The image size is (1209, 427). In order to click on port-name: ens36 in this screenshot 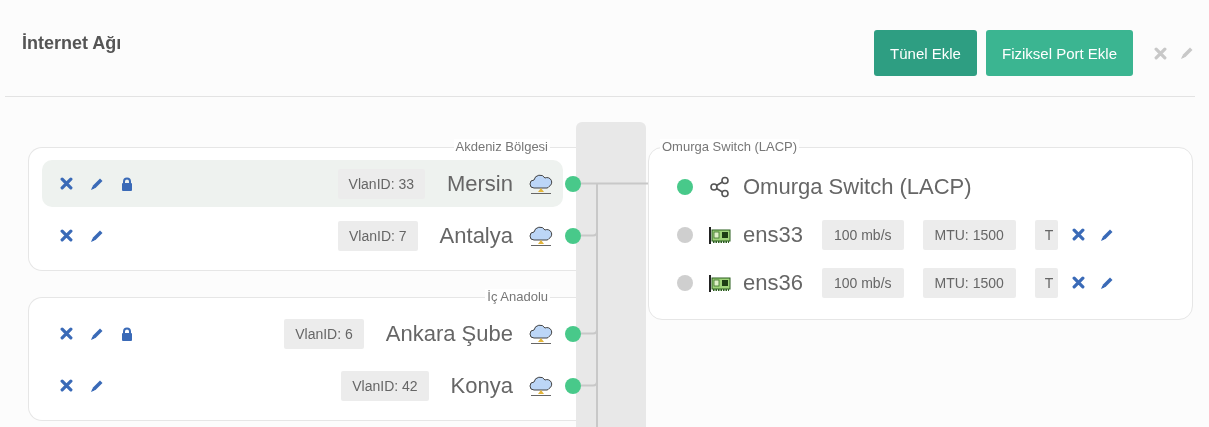, I will do `click(773, 282)`.